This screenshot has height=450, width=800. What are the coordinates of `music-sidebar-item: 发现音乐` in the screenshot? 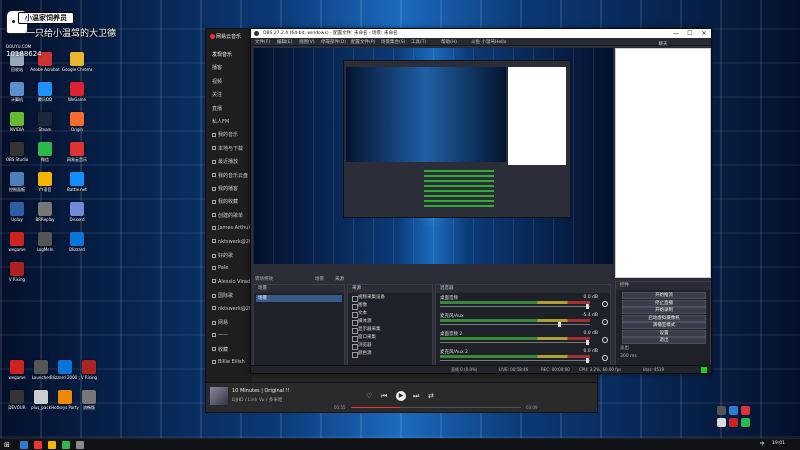 It's located at (222, 54).